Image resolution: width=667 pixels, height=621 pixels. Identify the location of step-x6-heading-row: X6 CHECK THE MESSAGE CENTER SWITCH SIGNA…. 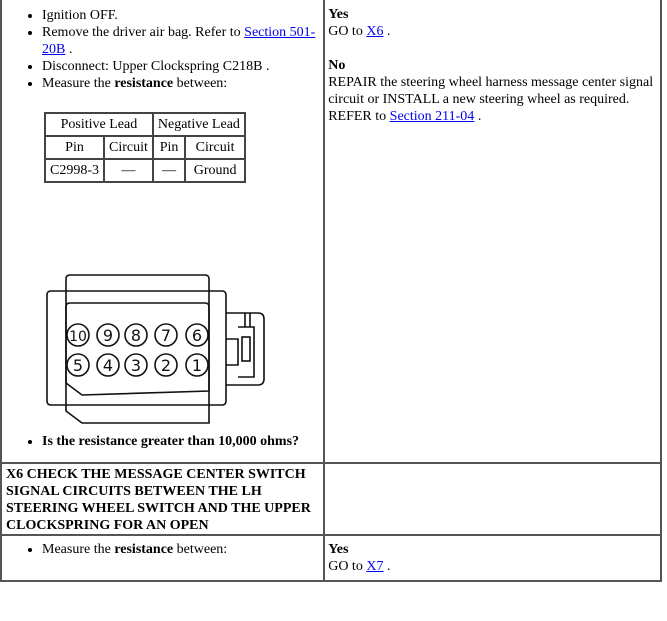
(331, 499).